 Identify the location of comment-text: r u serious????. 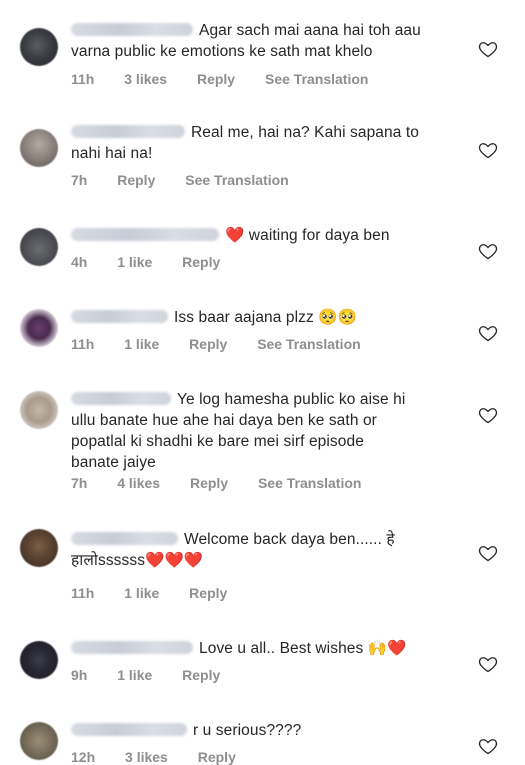
(258, 730).